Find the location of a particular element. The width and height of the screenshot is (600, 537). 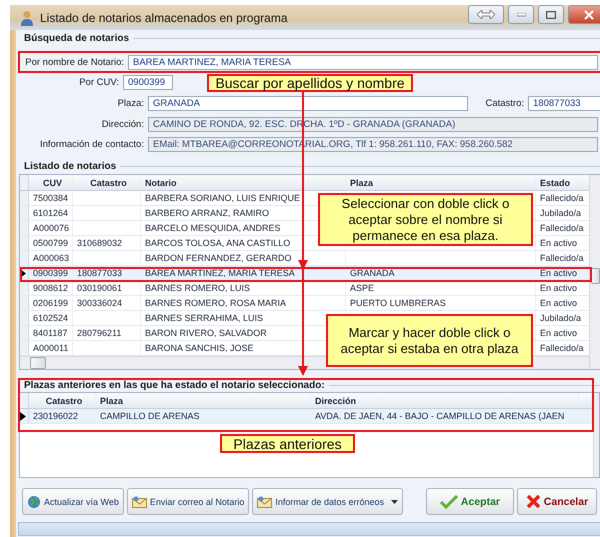

minimize-icon is located at coordinates (521, 14).